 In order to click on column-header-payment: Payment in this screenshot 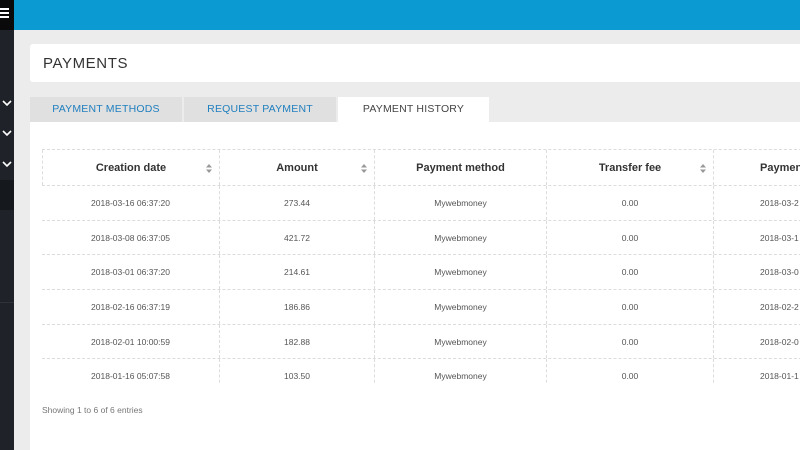, I will do `click(757, 167)`.